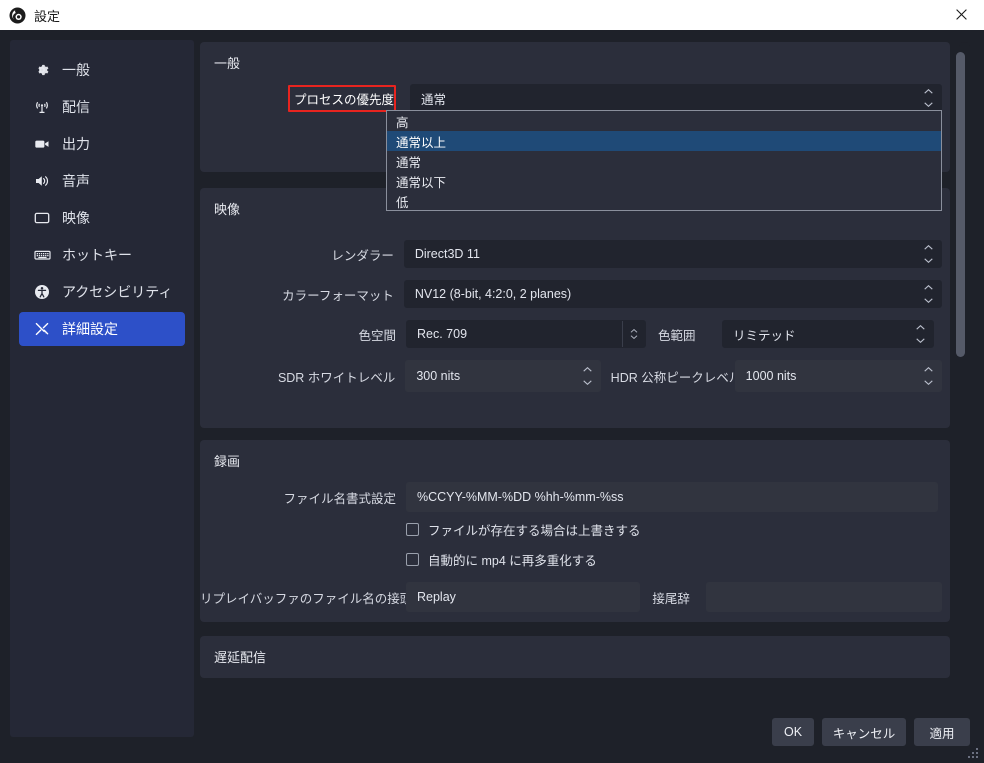  Describe the element at coordinates (227, 209) in the screenshot. I see `video-group-title: 映像` at that location.